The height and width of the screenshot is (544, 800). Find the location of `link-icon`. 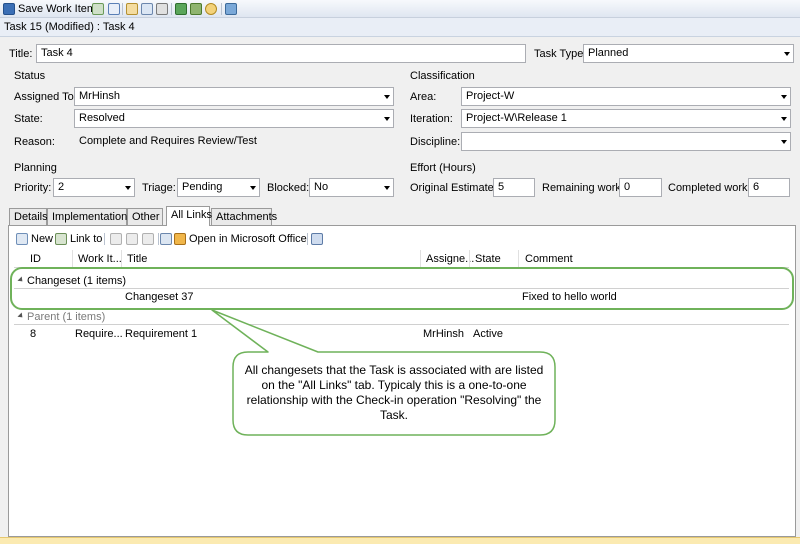

link-icon is located at coordinates (162, 9).